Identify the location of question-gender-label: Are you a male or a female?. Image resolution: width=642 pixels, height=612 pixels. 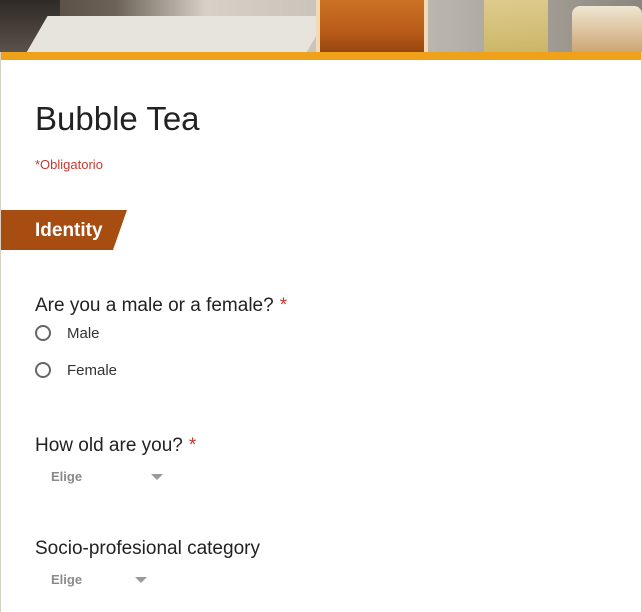
(154, 305).